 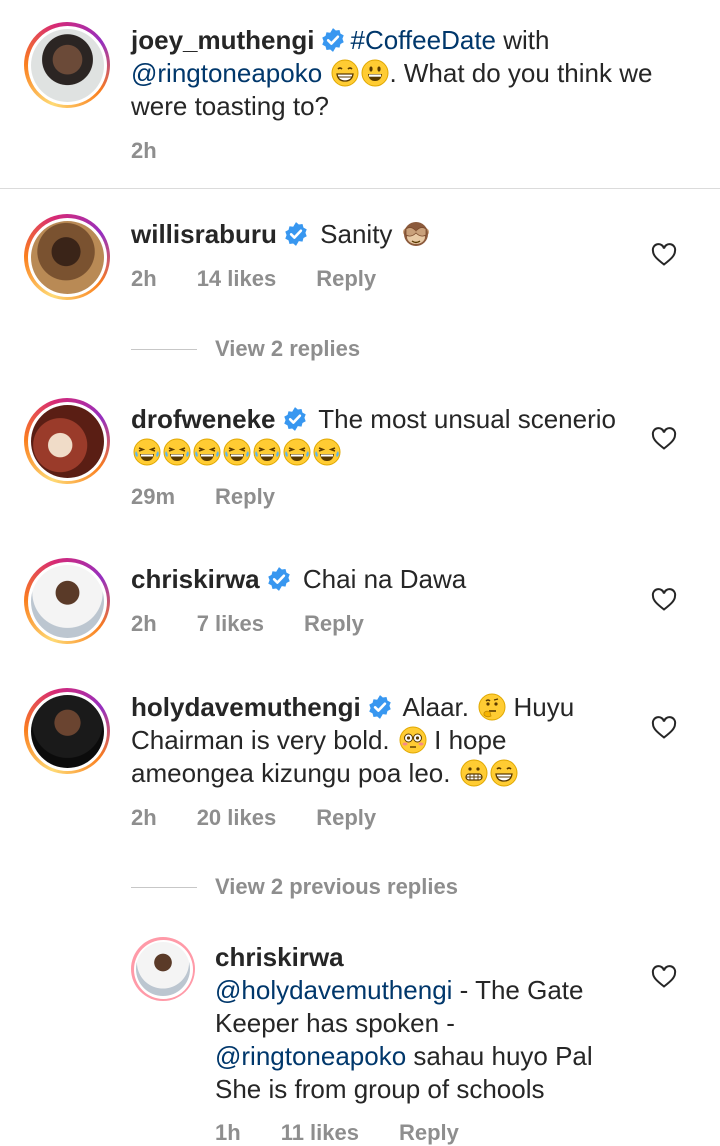 What do you see at coordinates (222, 40) in the screenshot?
I see `caption-username: joey_muthengi` at bounding box center [222, 40].